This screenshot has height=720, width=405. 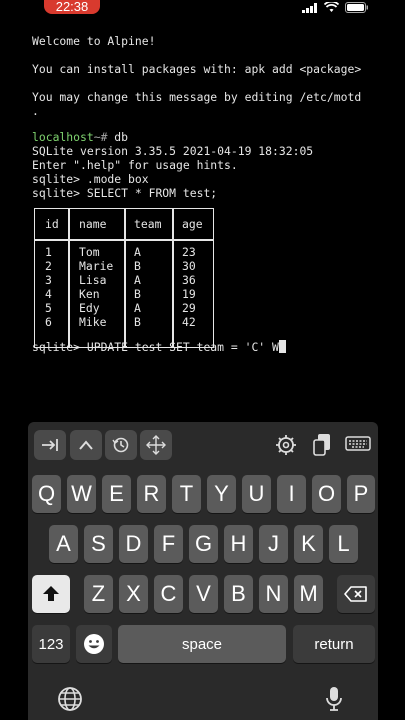 I want to click on key-q: Q, so click(x=46, y=494).